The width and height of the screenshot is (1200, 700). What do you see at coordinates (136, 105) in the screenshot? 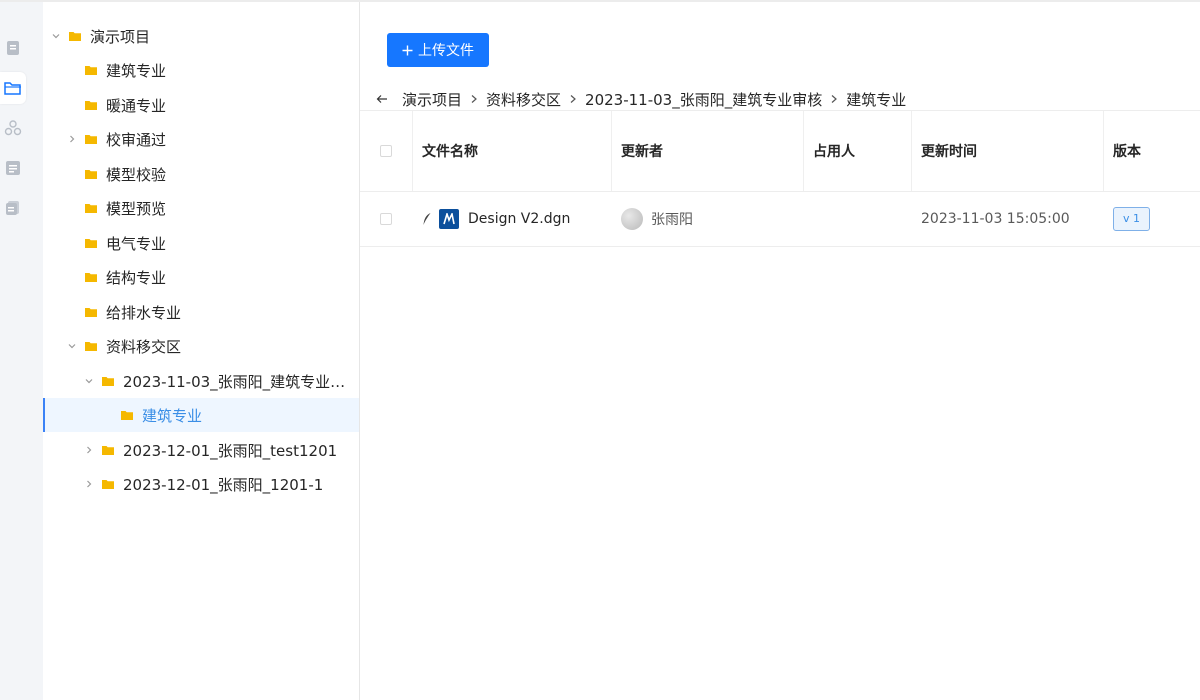
I see `tree-node-label: 暖通专业` at bounding box center [136, 105].